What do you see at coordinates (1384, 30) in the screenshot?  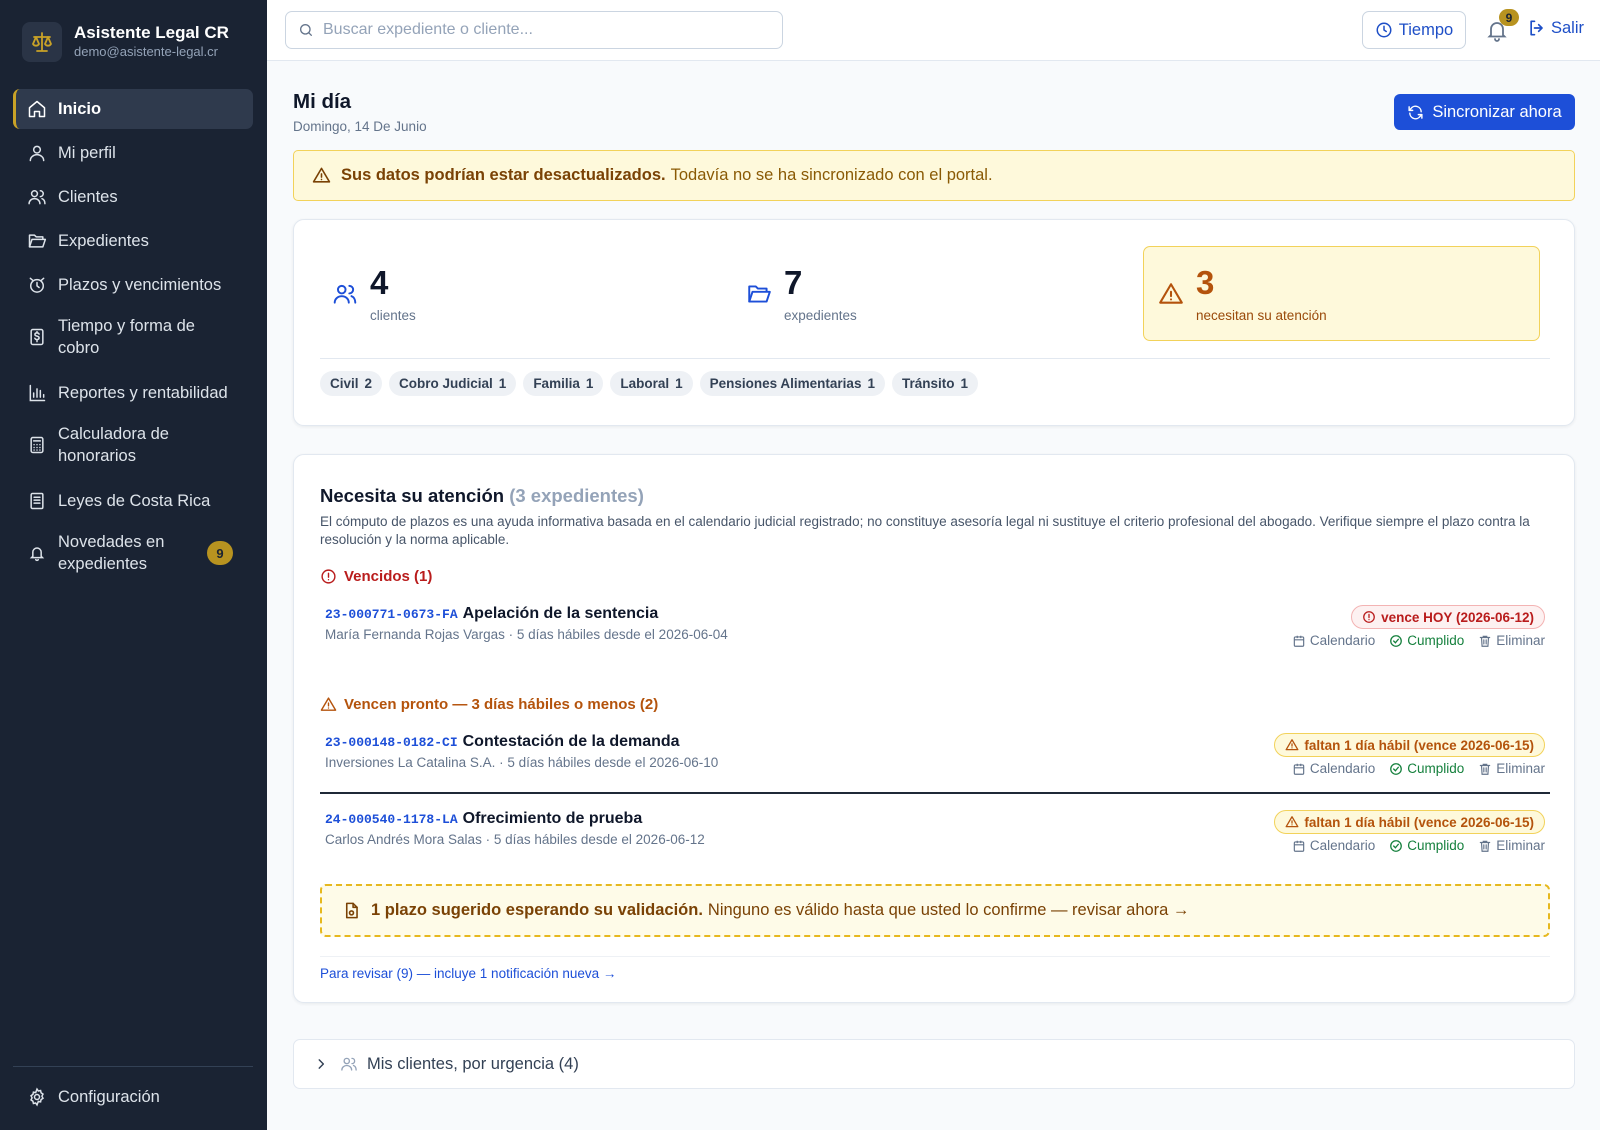 I see `clock-icon` at bounding box center [1384, 30].